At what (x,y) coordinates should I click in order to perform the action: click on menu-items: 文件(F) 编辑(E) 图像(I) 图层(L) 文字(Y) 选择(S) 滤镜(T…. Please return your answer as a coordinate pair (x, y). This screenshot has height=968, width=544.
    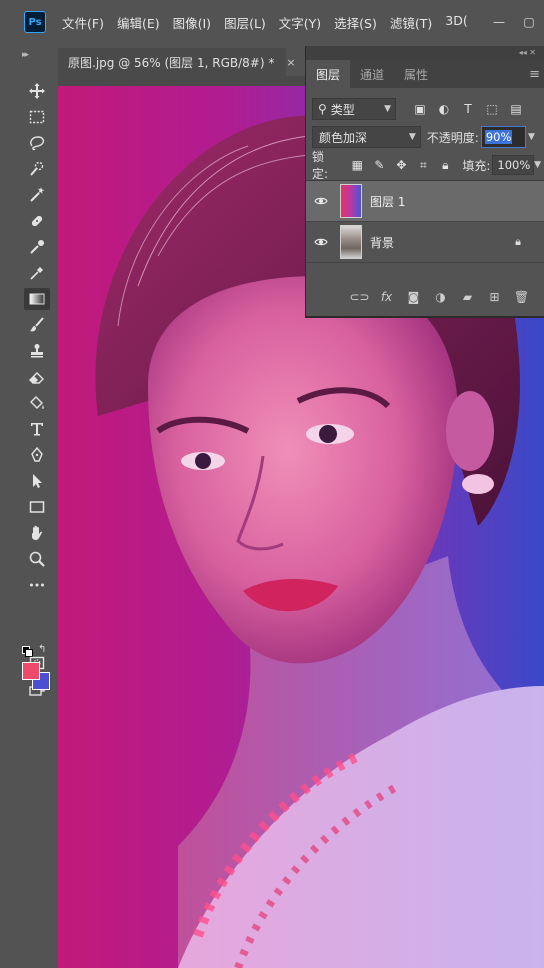
    Looking at the image, I should click on (271, 22).